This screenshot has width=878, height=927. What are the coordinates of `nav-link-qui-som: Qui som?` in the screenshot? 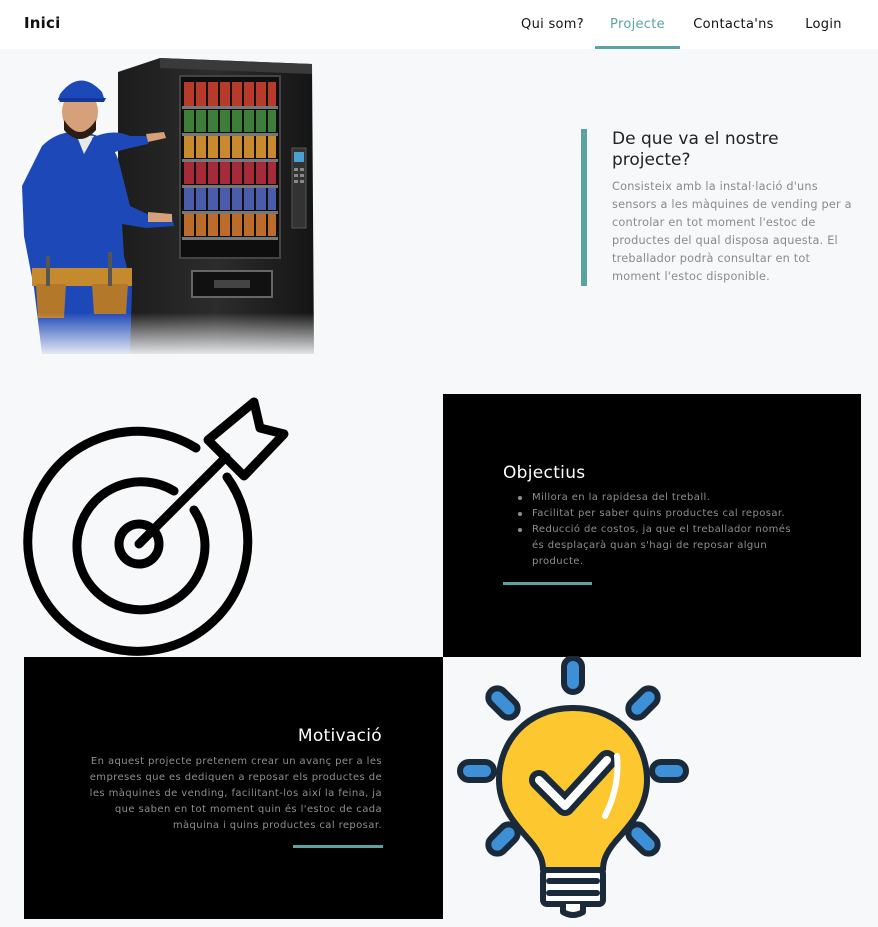 It's located at (552, 24).